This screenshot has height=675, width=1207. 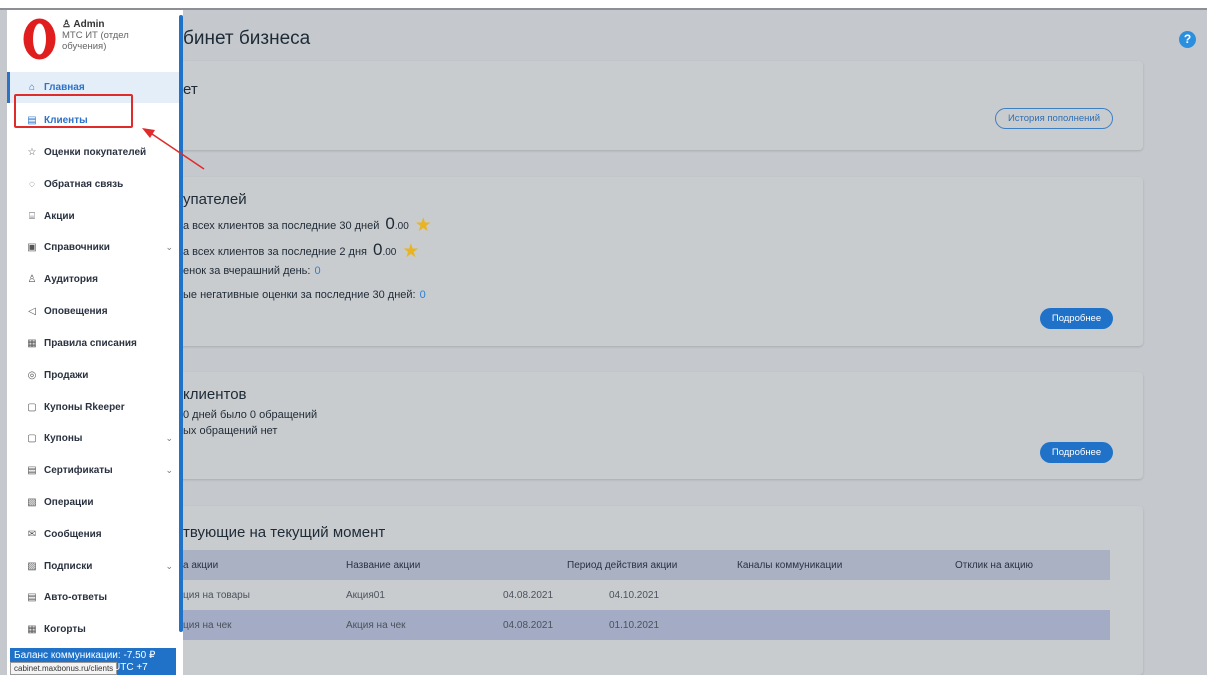 I want to click on sidebar-item-label: Продажи, so click(x=66, y=375).